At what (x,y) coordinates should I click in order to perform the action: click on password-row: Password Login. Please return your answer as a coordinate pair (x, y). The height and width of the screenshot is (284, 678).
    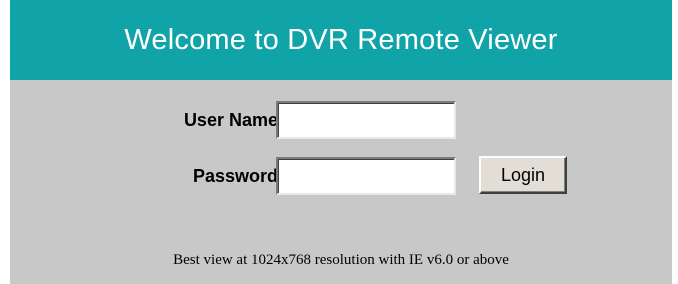
    Looking at the image, I should click on (341, 176).